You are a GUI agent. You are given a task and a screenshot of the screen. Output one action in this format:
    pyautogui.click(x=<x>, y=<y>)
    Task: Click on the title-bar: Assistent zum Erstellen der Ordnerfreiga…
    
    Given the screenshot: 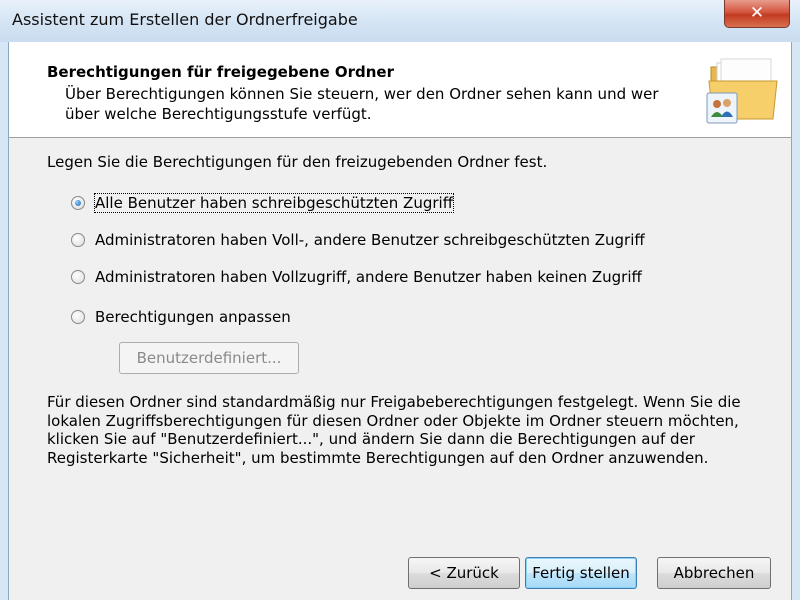 What is the action you would take?
    pyautogui.click(x=400, y=21)
    